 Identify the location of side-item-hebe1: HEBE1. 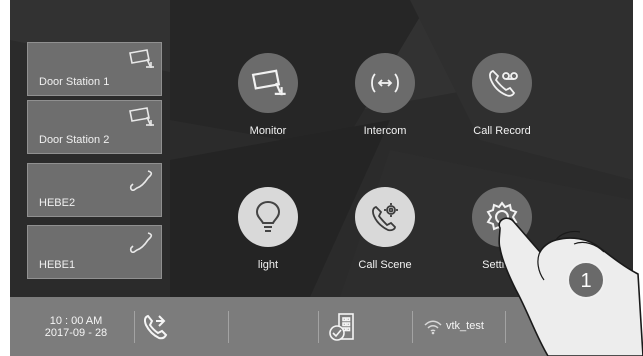
(94, 252).